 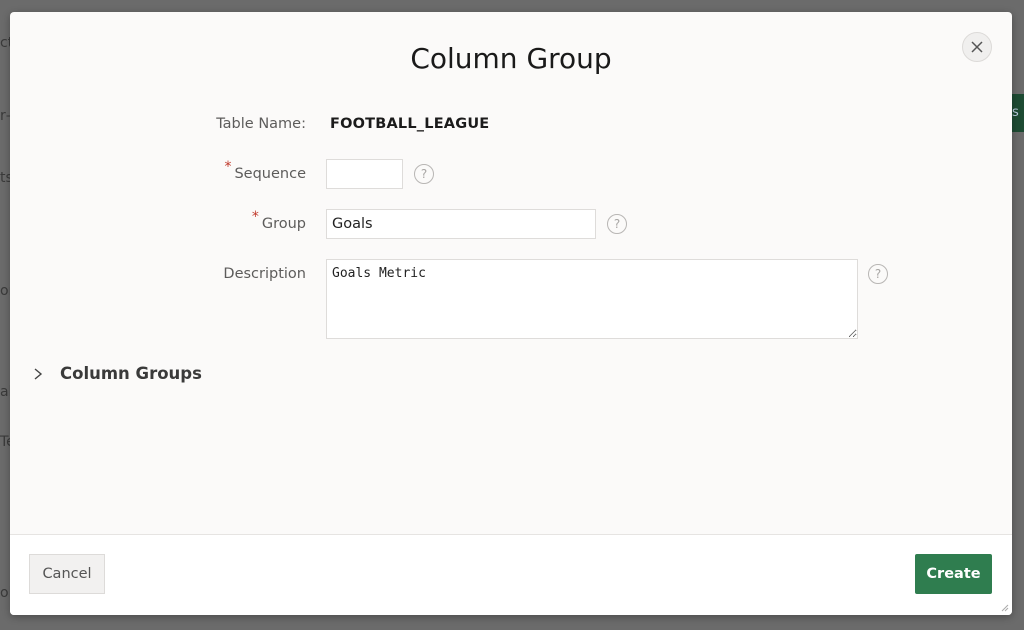 What do you see at coordinates (131, 373) in the screenshot?
I see `column-groups-region-title: Column Groups` at bounding box center [131, 373].